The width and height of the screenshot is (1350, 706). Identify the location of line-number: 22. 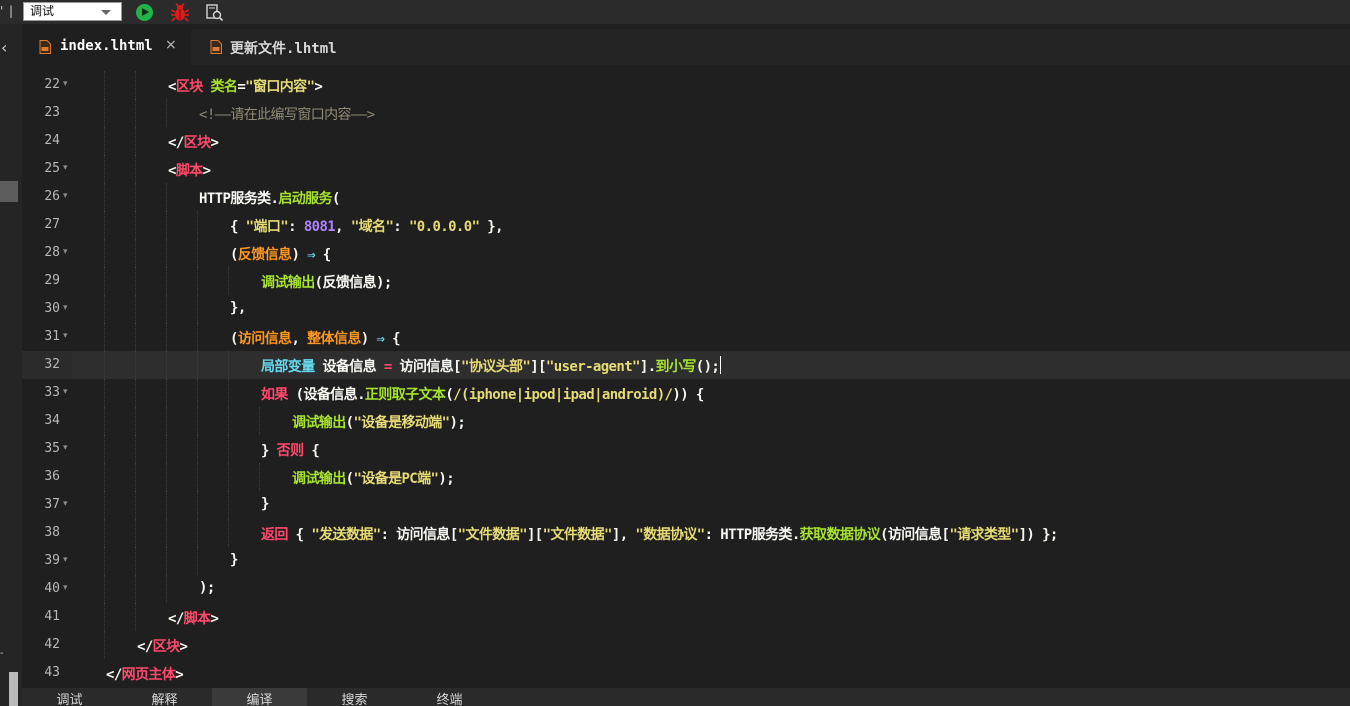
(52, 84).